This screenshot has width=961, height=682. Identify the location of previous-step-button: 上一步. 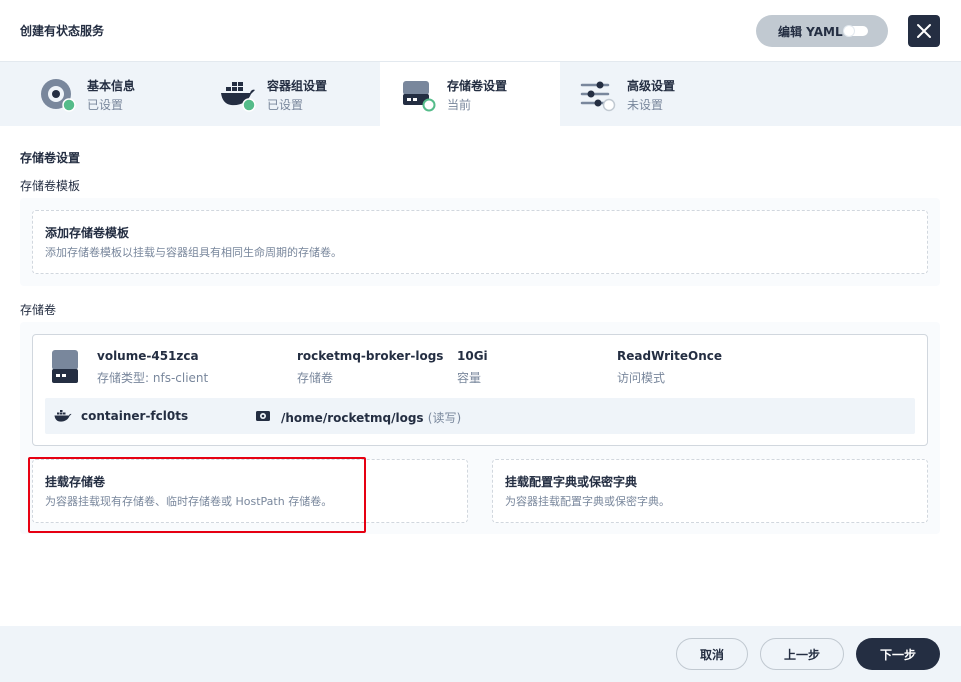
(802, 654).